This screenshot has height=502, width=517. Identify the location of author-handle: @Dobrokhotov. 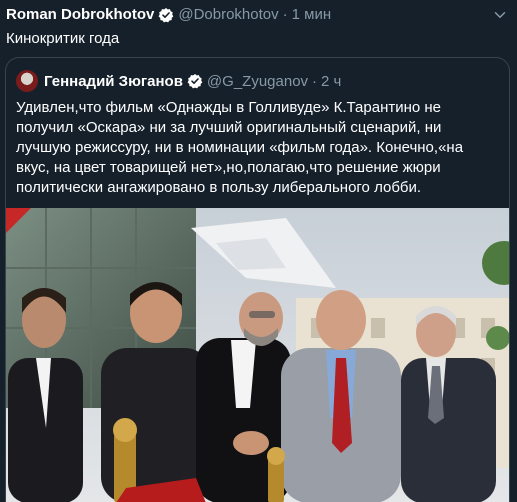
(228, 14).